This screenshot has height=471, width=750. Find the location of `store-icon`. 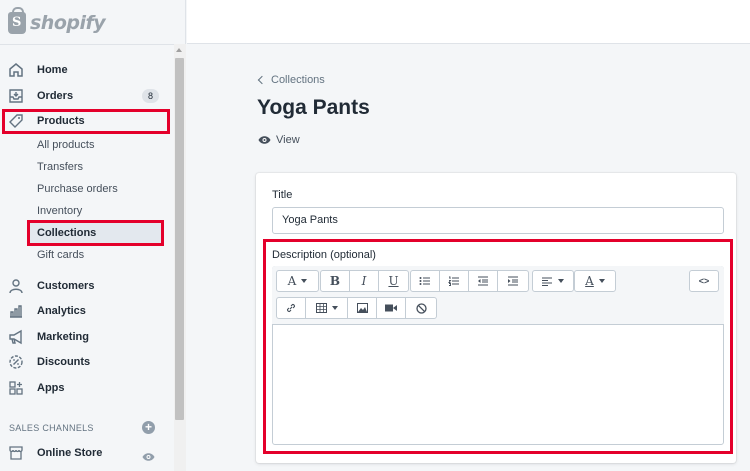

store-icon is located at coordinates (16, 453).